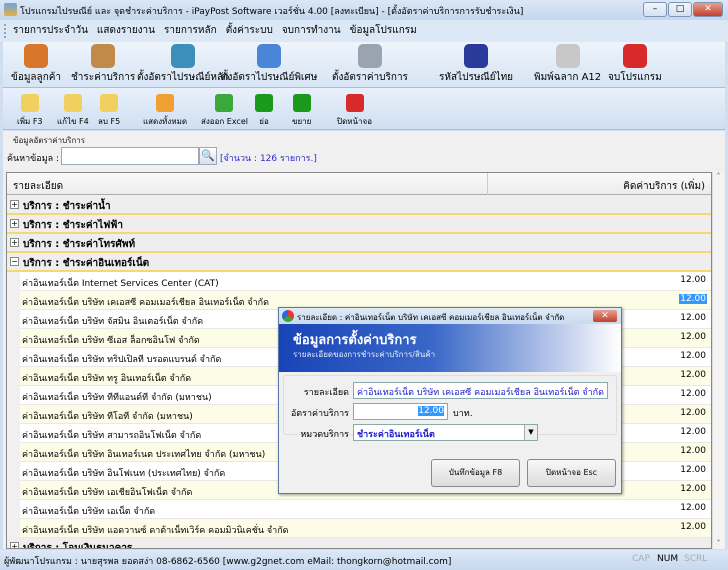  What do you see at coordinates (103, 56) in the screenshot?
I see `wallet-icon` at bounding box center [103, 56].